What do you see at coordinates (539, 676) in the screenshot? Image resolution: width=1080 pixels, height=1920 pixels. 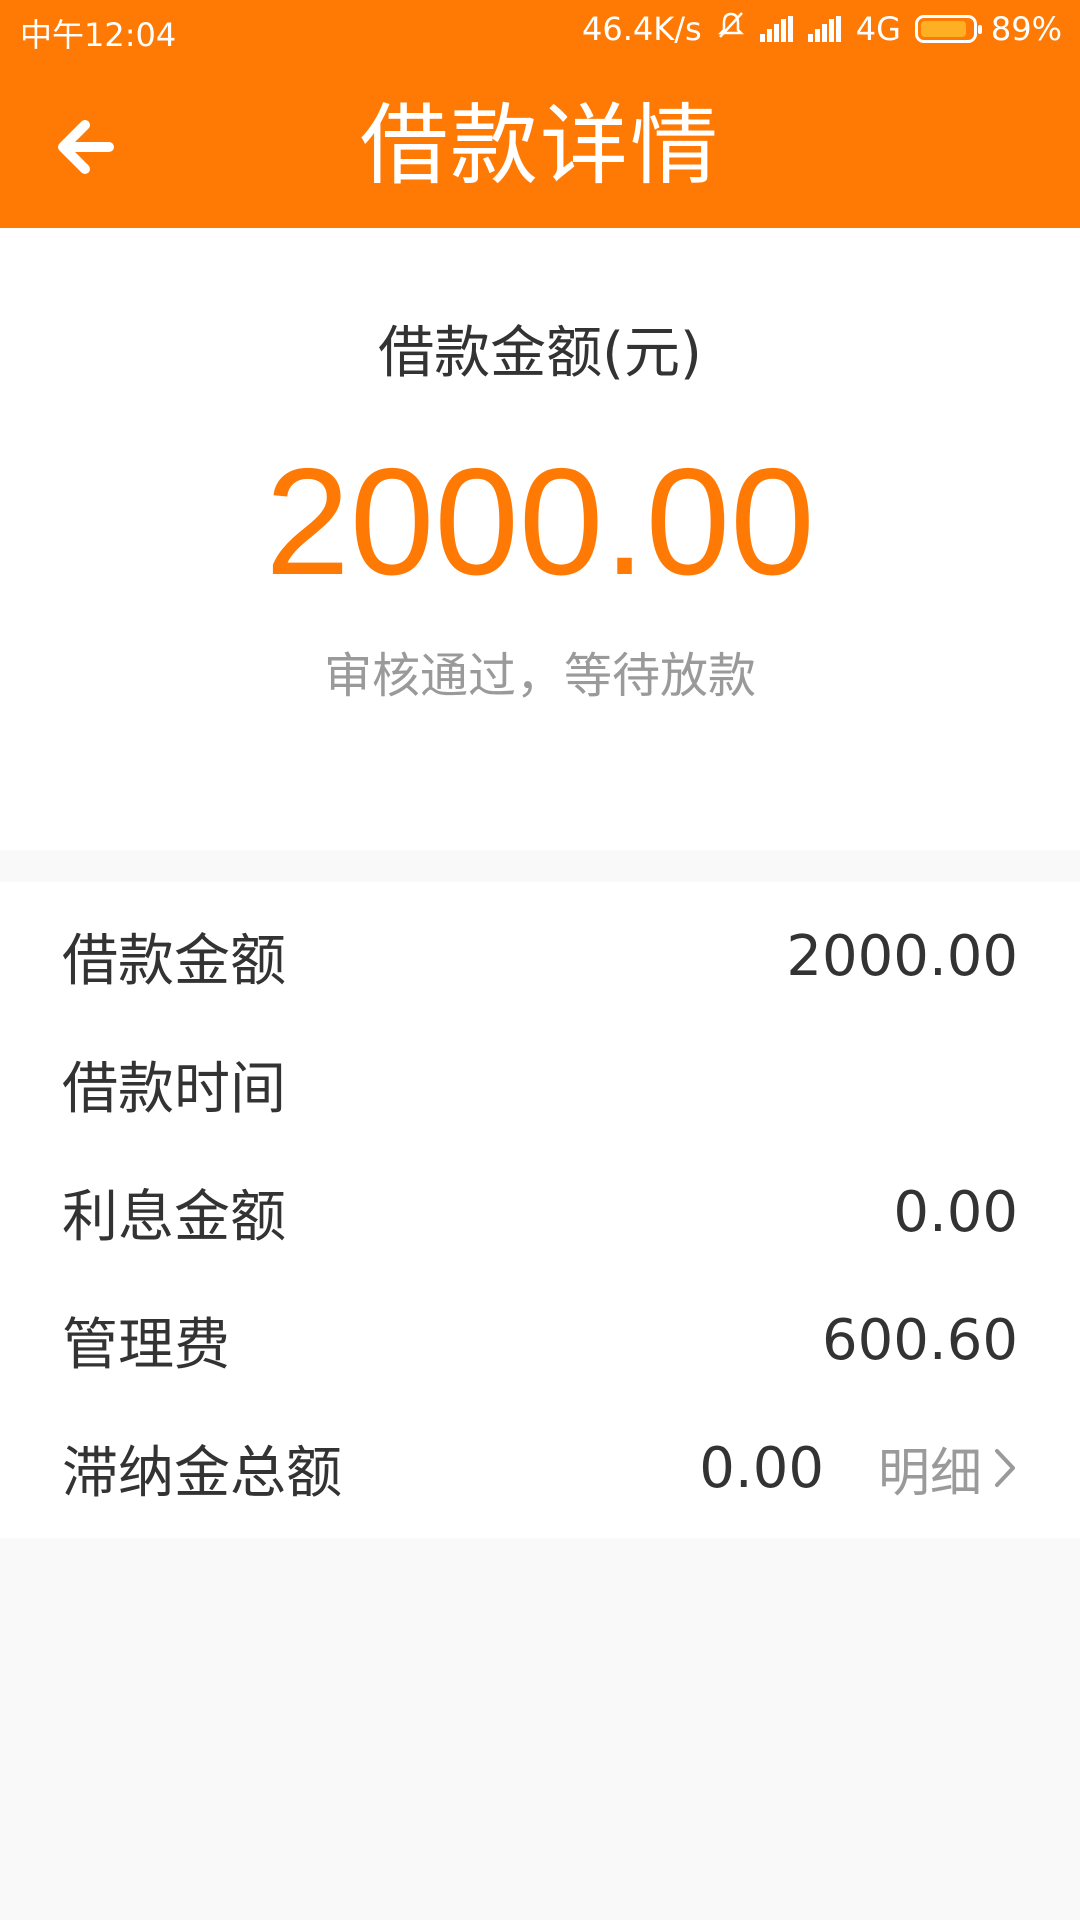 I see `loan-status-text: 审核通过，等待放款` at bounding box center [539, 676].